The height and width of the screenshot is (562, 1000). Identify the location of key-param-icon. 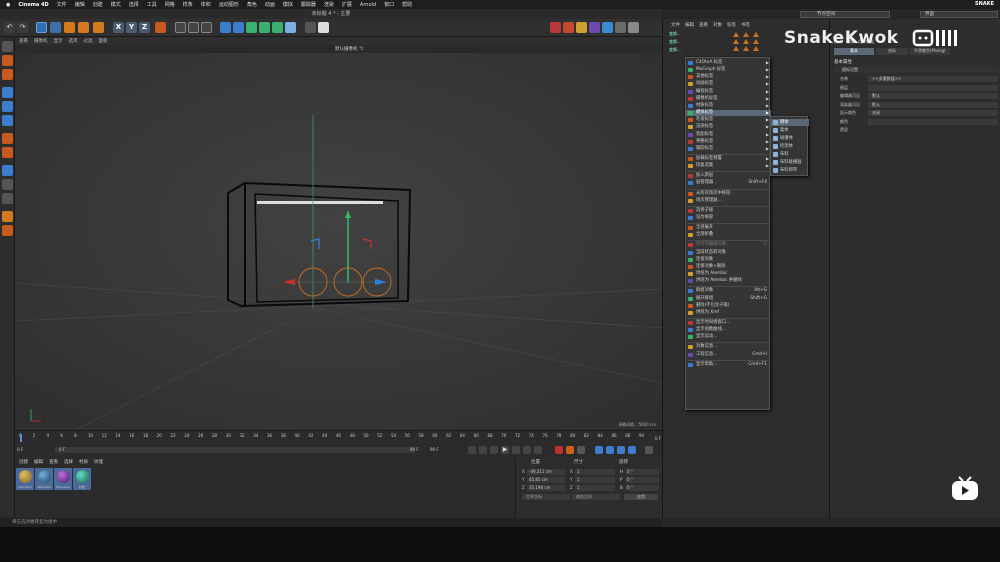
(632, 450).